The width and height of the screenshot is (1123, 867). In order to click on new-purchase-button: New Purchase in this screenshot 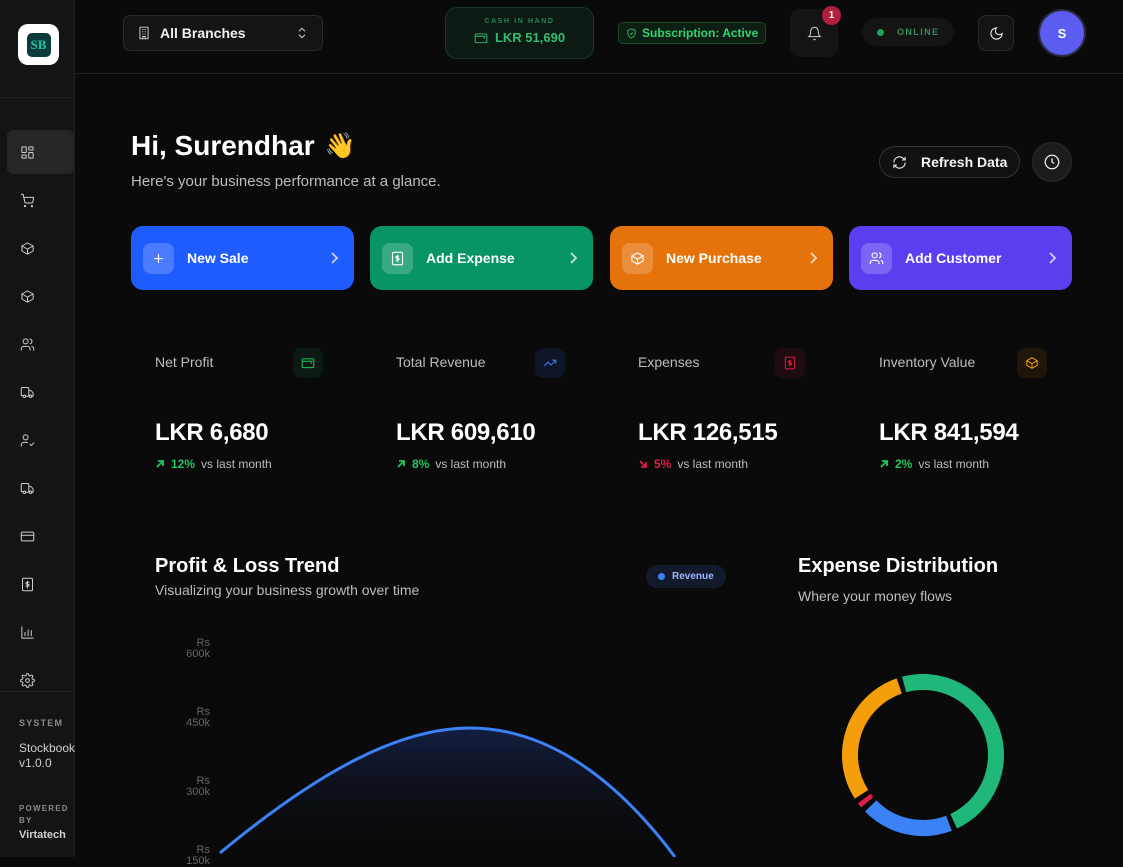, I will do `click(721, 258)`.